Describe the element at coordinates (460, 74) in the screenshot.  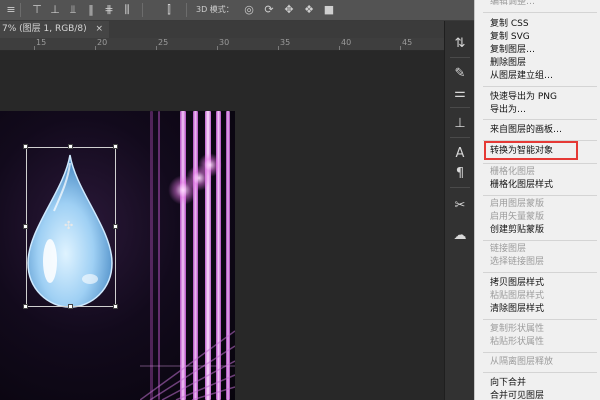
I see `brush-icon: ✎` at that location.